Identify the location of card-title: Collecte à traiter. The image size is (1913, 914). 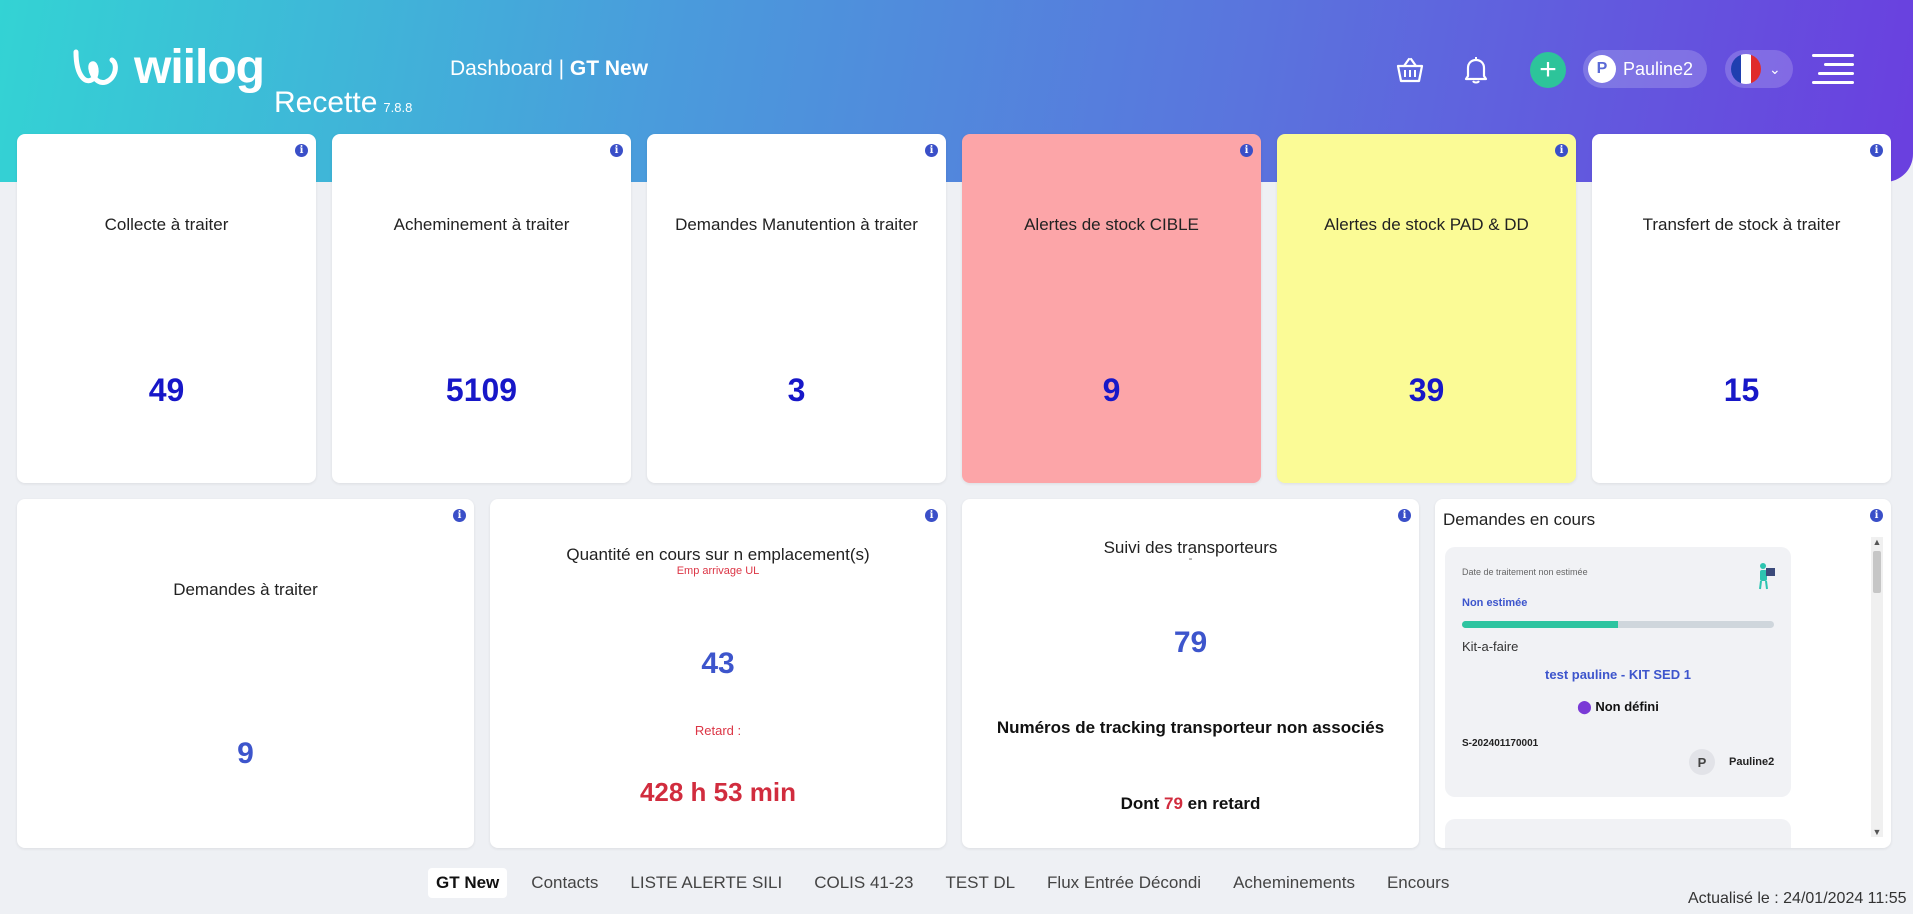
(166, 224).